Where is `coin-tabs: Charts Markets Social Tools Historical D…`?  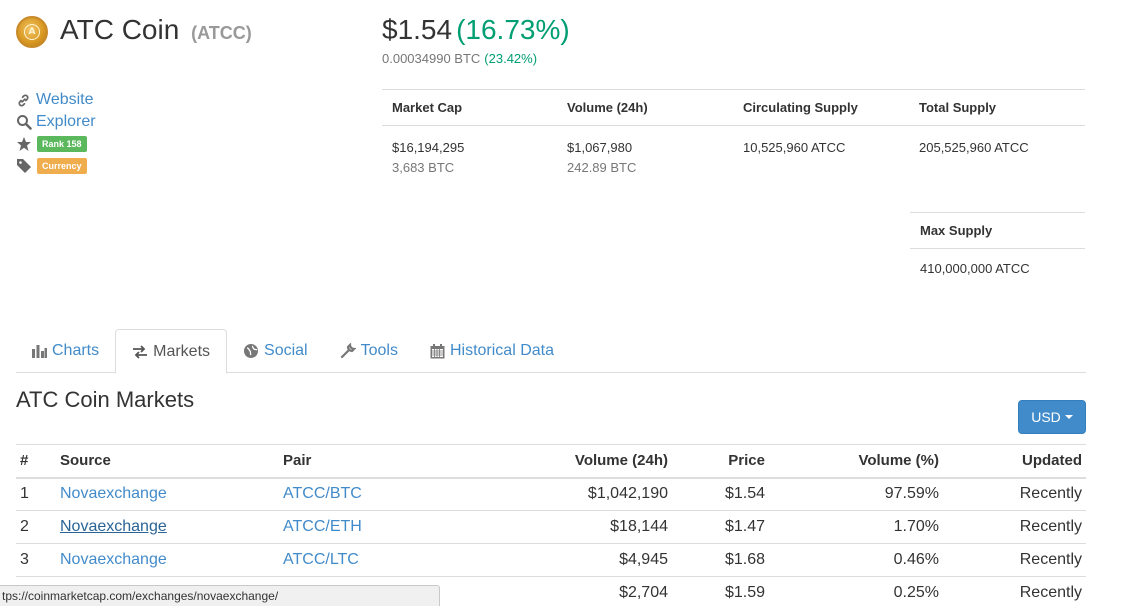
coin-tabs: Charts Markets Social Tools Historical D… is located at coordinates (551, 351).